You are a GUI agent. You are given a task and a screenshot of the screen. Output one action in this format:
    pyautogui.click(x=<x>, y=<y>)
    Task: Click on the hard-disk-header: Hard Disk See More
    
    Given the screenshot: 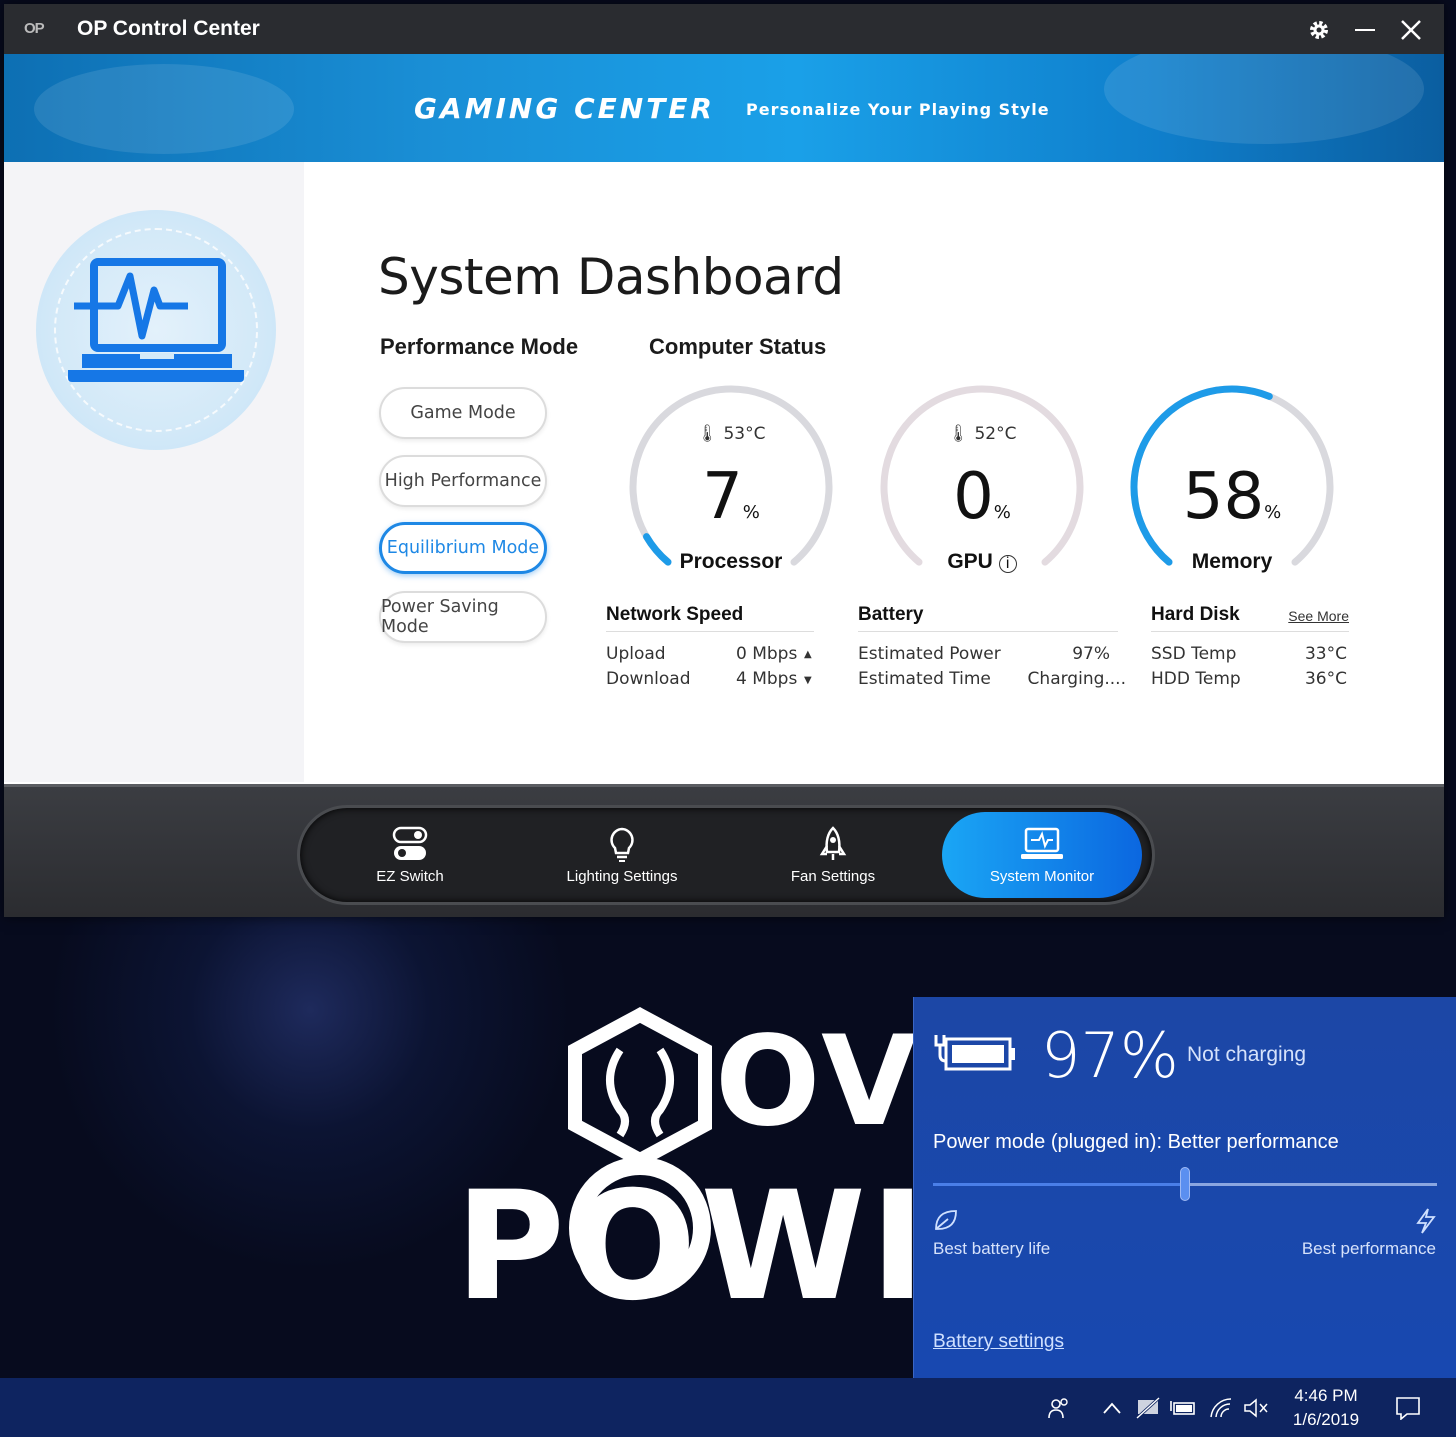 What is the action you would take?
    pyautogui.click(x=1250, y=618)
    